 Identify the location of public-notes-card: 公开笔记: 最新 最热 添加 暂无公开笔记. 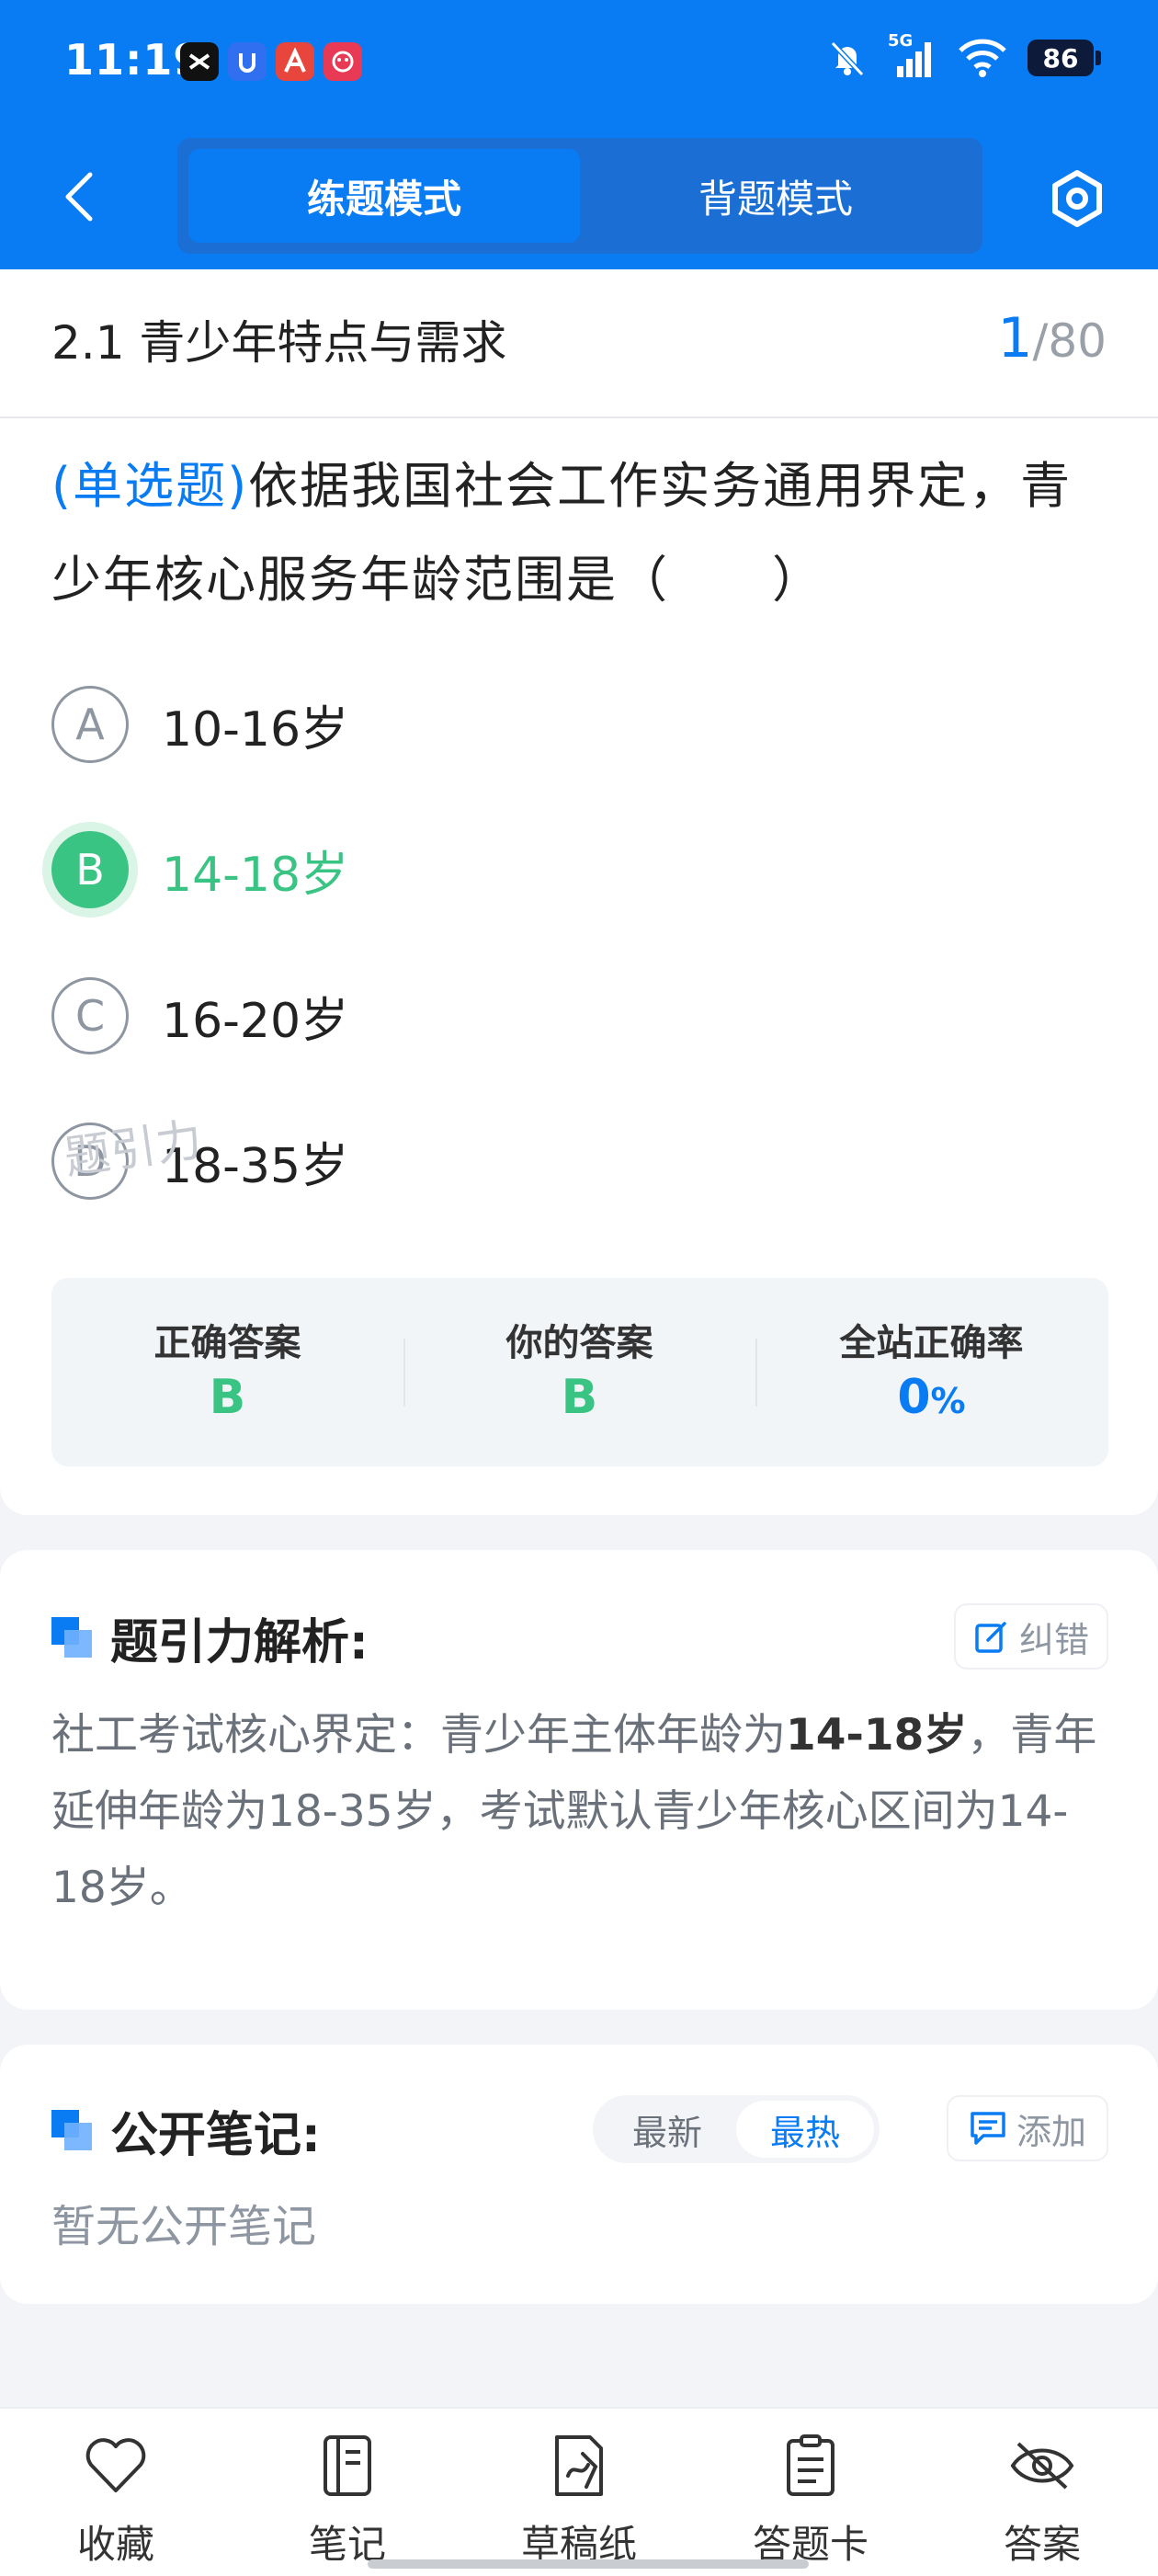
(579, 2174).